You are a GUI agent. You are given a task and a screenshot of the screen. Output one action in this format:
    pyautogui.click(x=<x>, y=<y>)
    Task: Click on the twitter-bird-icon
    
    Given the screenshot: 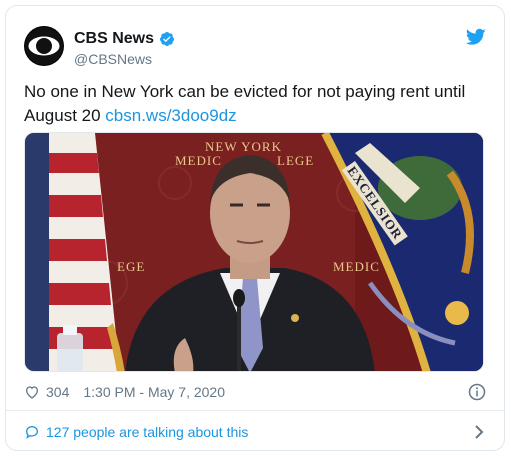 What is the action you would take?
    pyautogui.click(x=476, y=37)
    